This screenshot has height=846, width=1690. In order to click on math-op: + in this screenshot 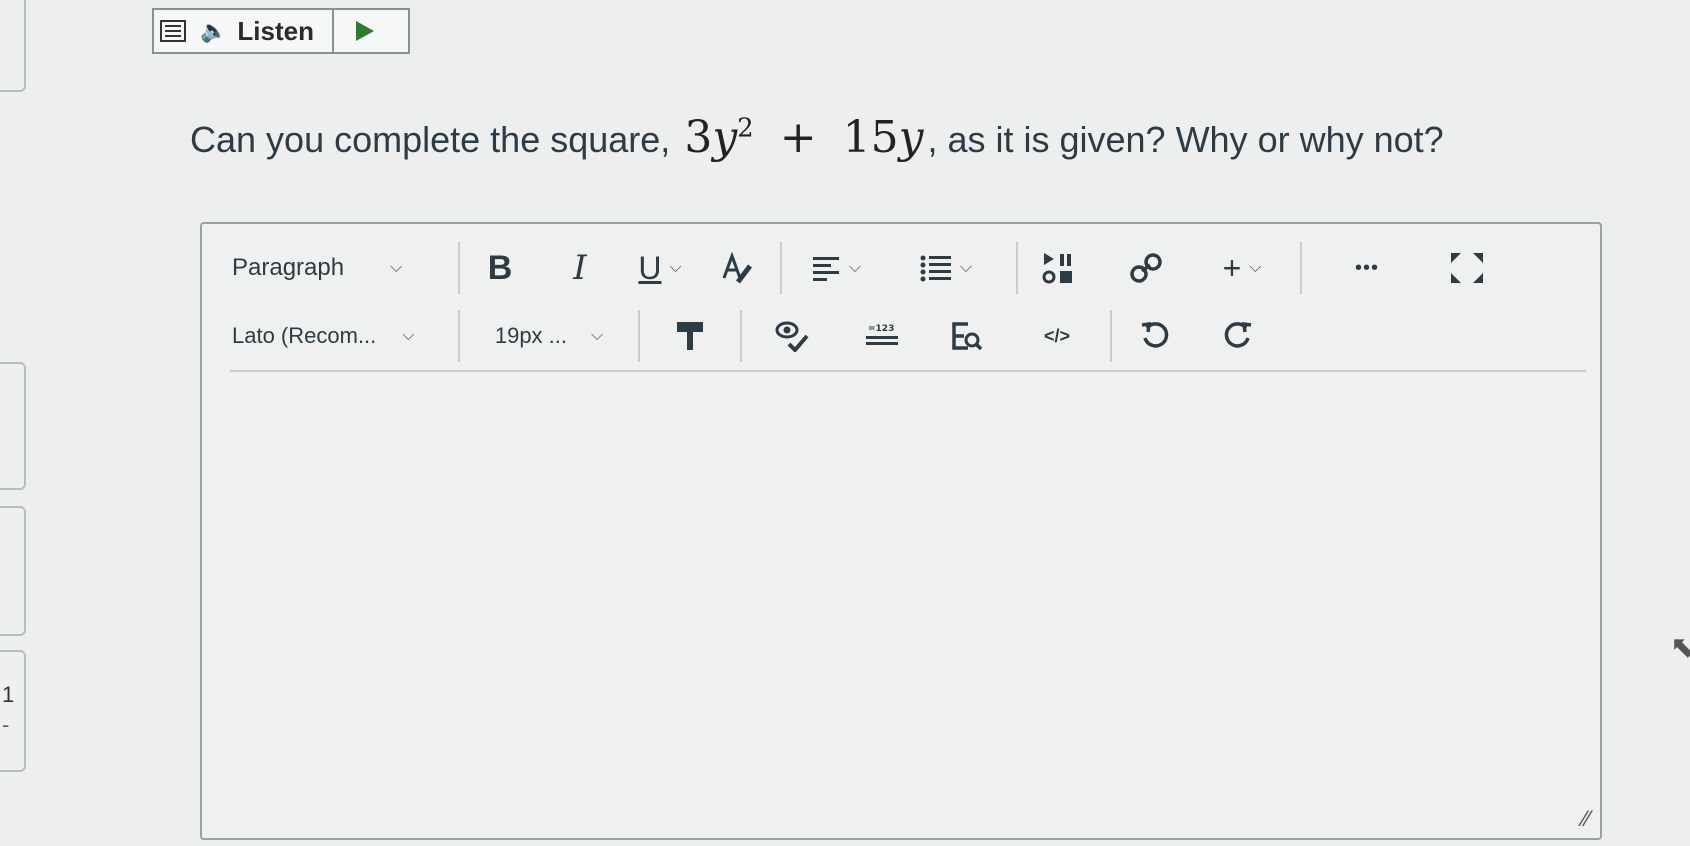, I will do `click(798, 137)`.